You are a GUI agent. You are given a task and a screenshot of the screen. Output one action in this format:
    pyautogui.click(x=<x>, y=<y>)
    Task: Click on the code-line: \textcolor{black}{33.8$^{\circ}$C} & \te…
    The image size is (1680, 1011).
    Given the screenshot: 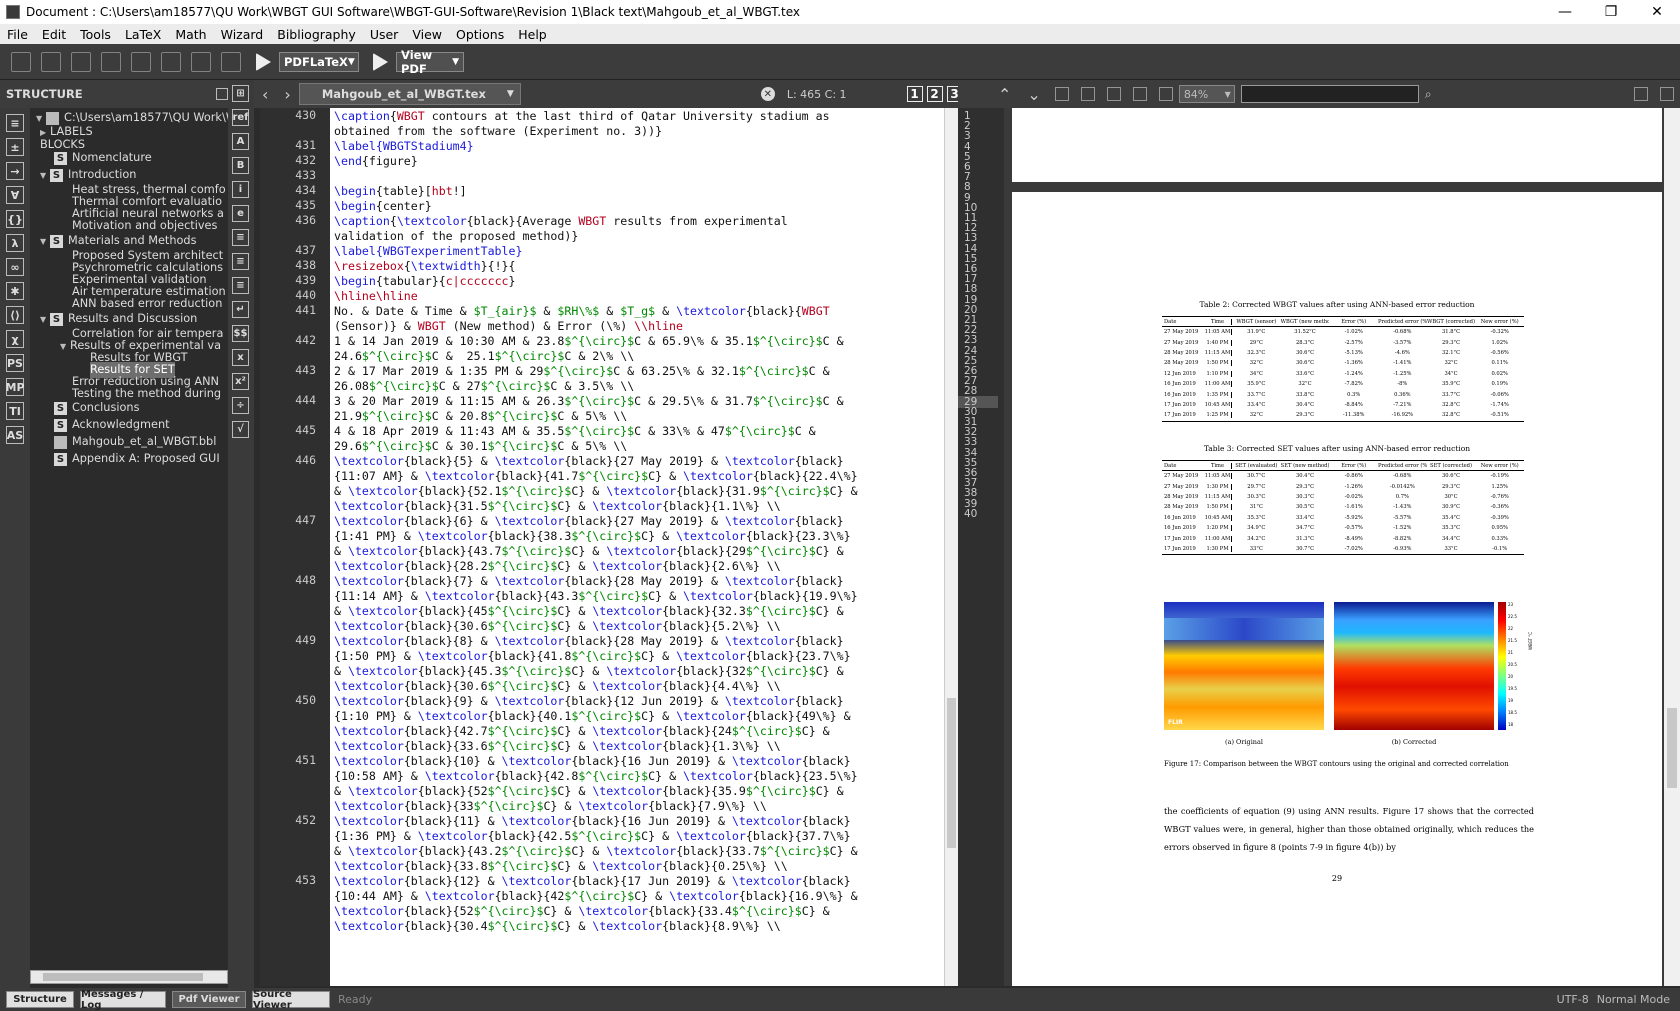 What is the action you would take?
    pyautogui.click(x=561, y=866)
    